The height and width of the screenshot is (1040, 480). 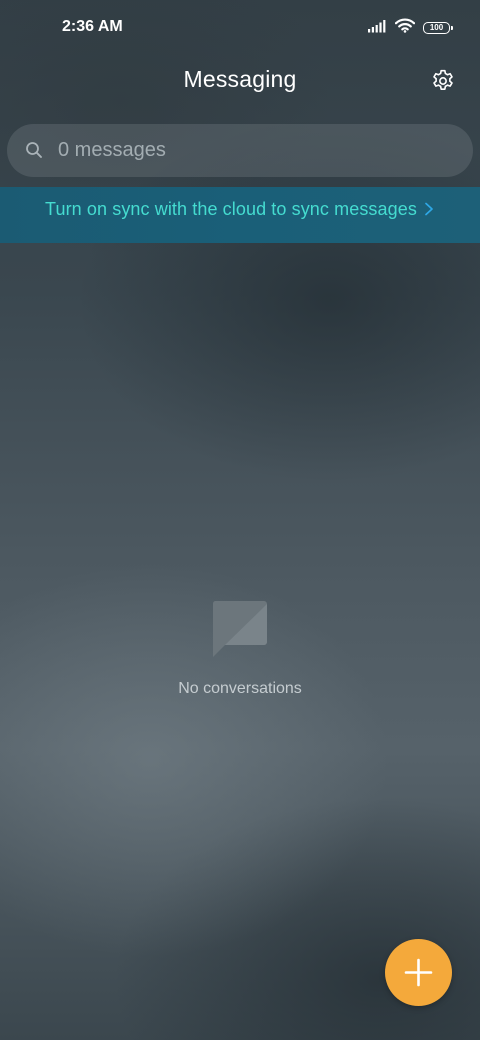 I want to click on search-placeholder: 0 messages, so click(x=112, y=150).